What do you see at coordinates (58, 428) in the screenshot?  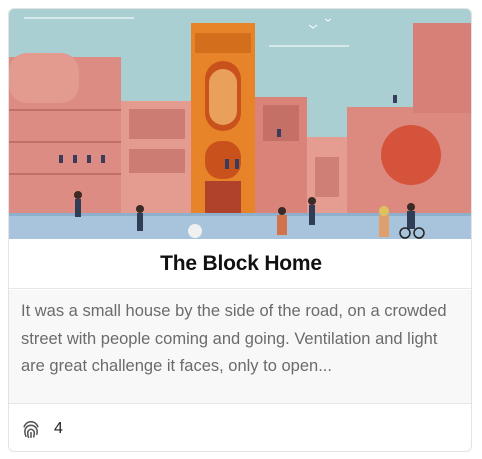 I see `like-count: 4` at bounding box center [58, 428].